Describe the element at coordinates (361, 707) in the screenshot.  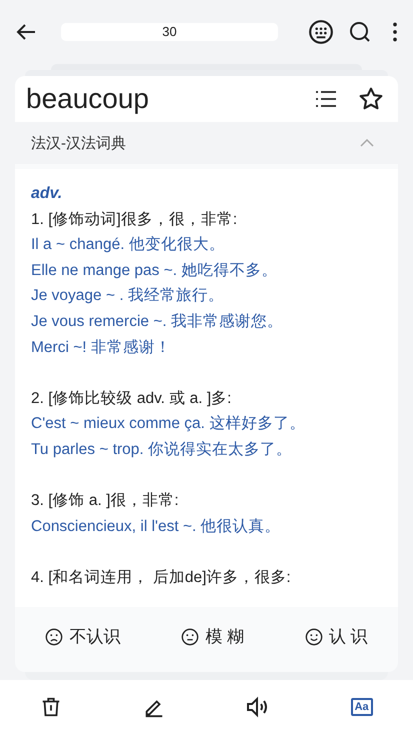
I see `font-size-button: Aa` at that location.